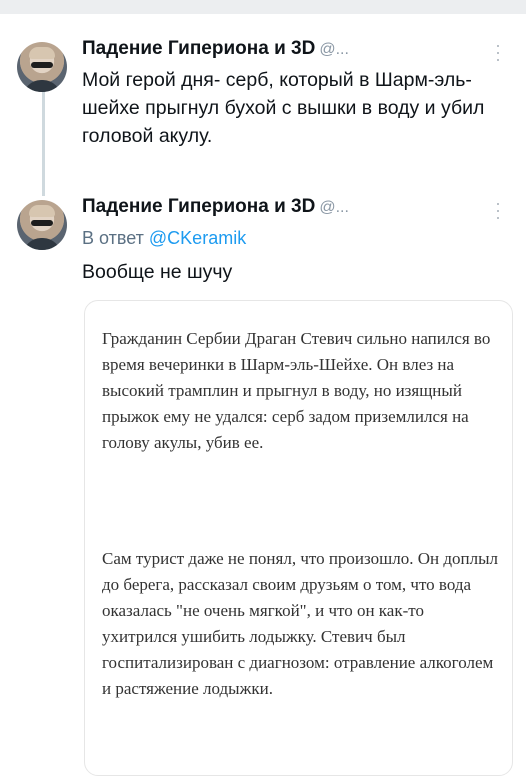 This screenshot has height=782, width=526. I want to click on reply-prefix: В ответ, so click(113, 238).